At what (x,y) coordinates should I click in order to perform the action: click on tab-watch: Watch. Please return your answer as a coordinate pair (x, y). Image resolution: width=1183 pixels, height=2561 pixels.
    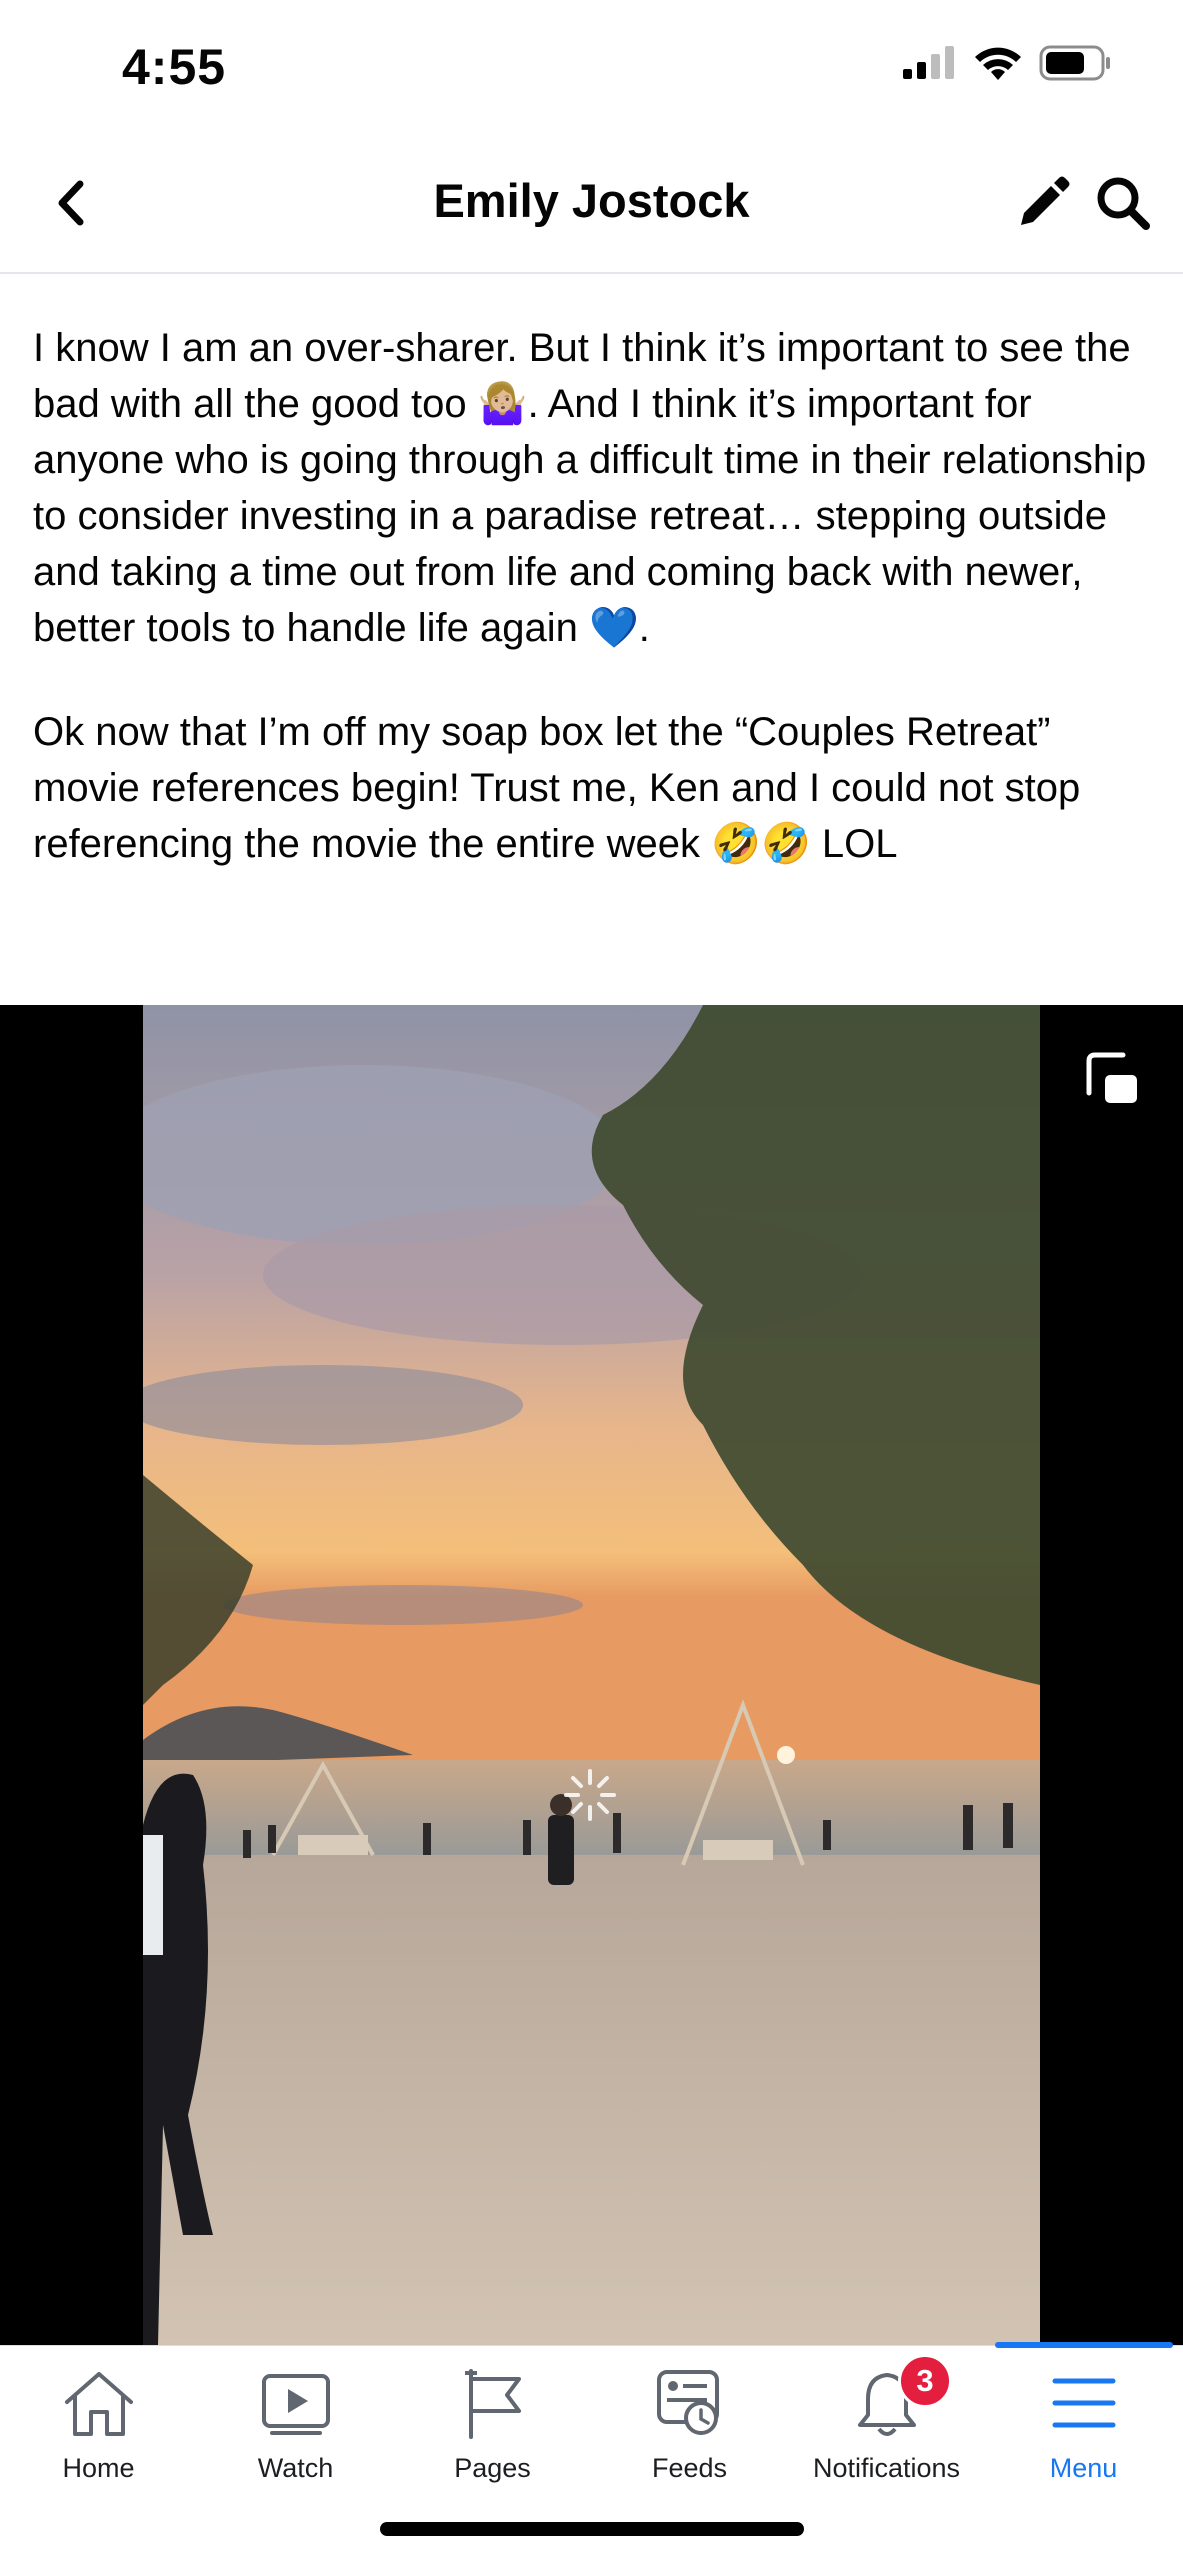
    Looking at the image, I should click on (295, 2421).